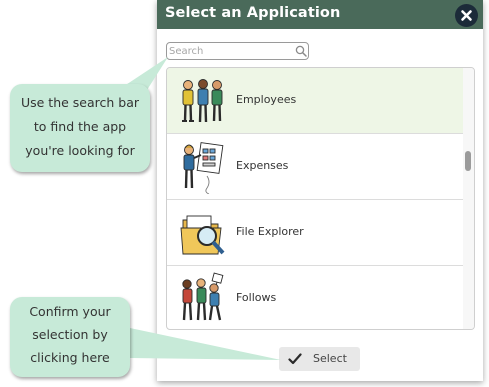 The image size is (489, 387). Describe the element at coordinates (70, 334) in the screenshot. I see `callout-line: selection by` at that location.